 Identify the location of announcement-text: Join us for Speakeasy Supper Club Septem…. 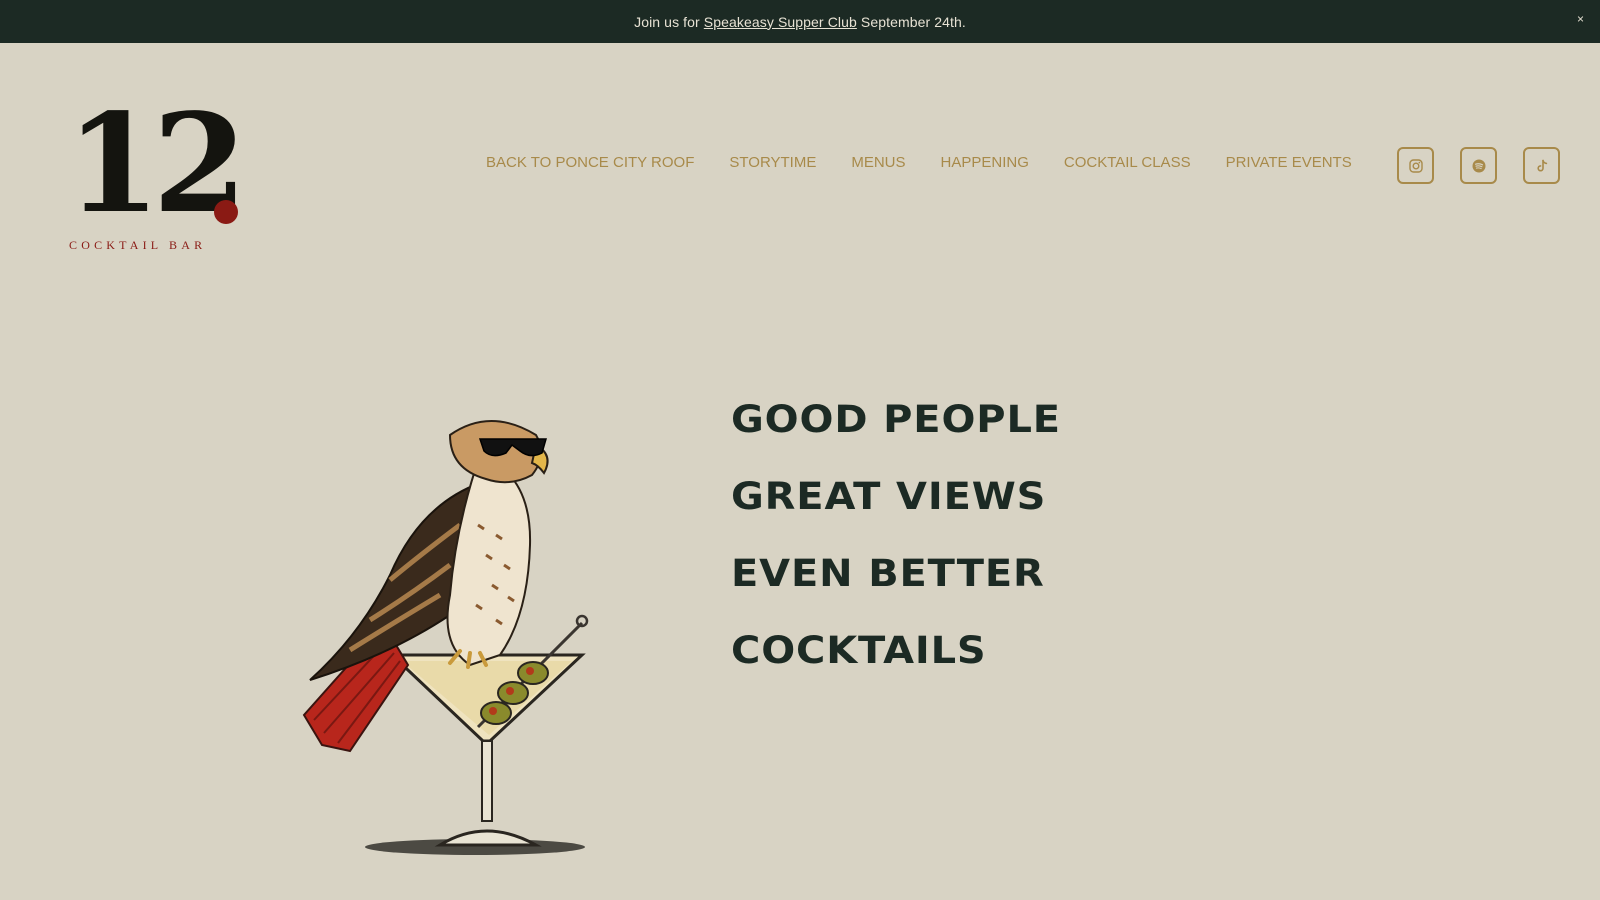
(800, 22).